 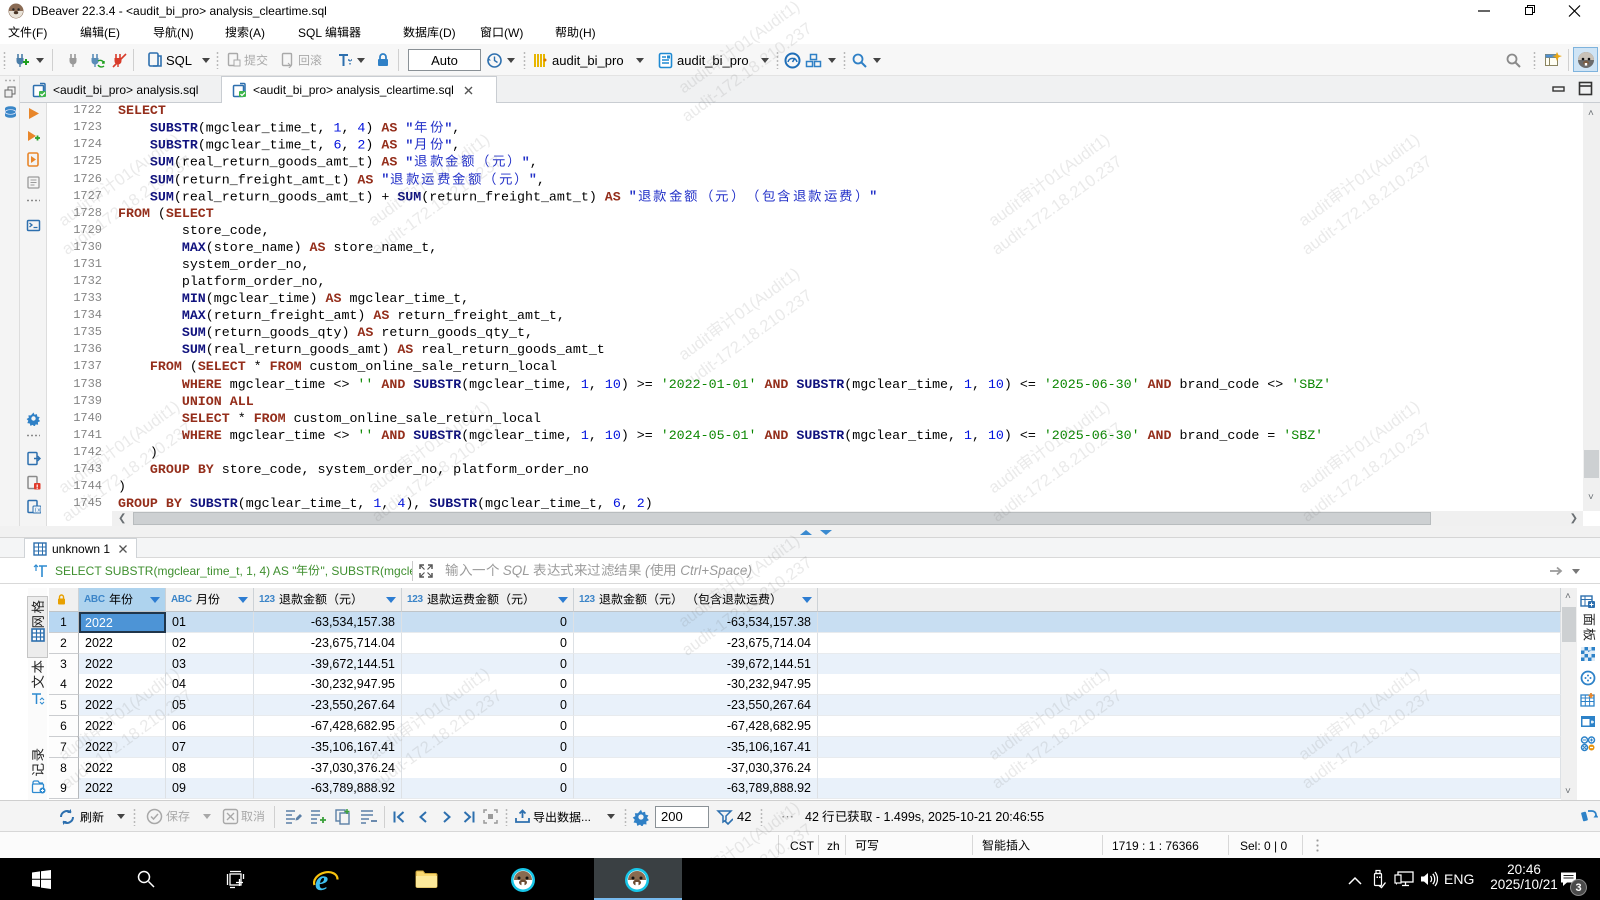 What do you see at coordinates (321, 880) in the screenshot?
I see `svg-text: e` at bounding box center [321, 880].